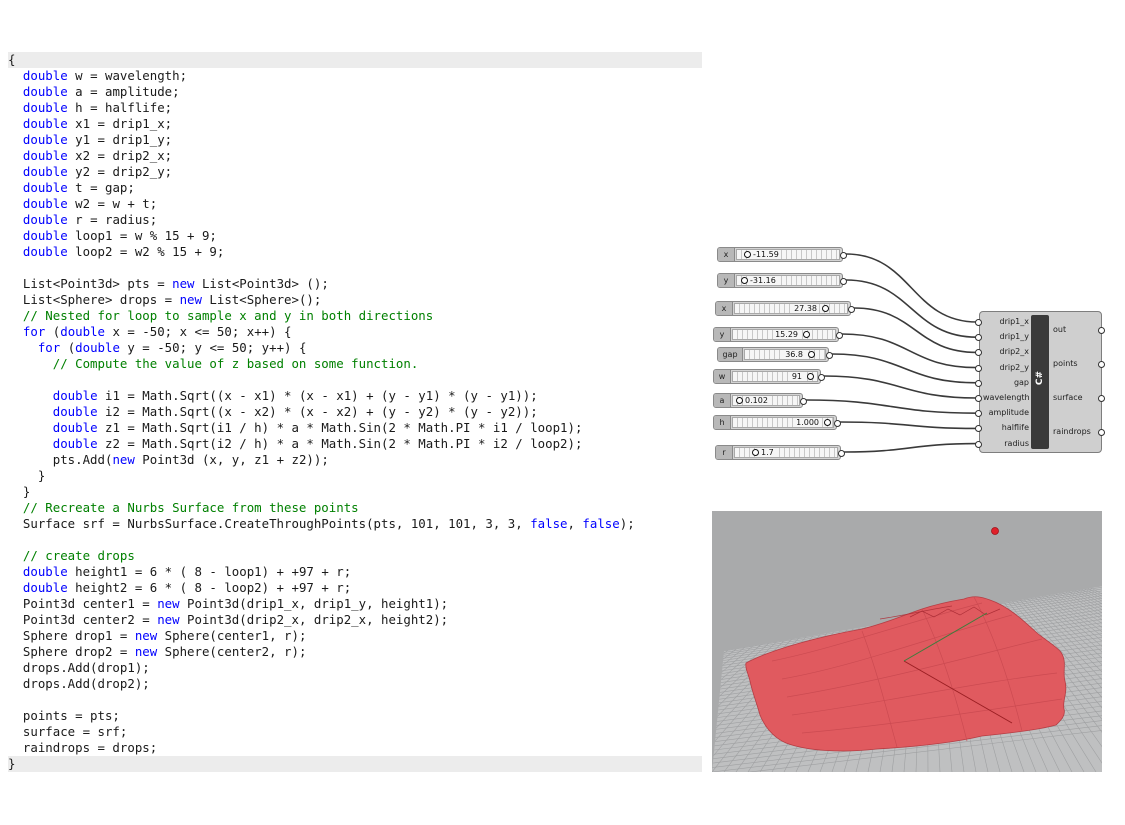 This screenshot has width=1125, height=825. What do you see at coordinates (726, 254) in the screenshot?
I see `slider-label: x` at bounding box center [726, 254].